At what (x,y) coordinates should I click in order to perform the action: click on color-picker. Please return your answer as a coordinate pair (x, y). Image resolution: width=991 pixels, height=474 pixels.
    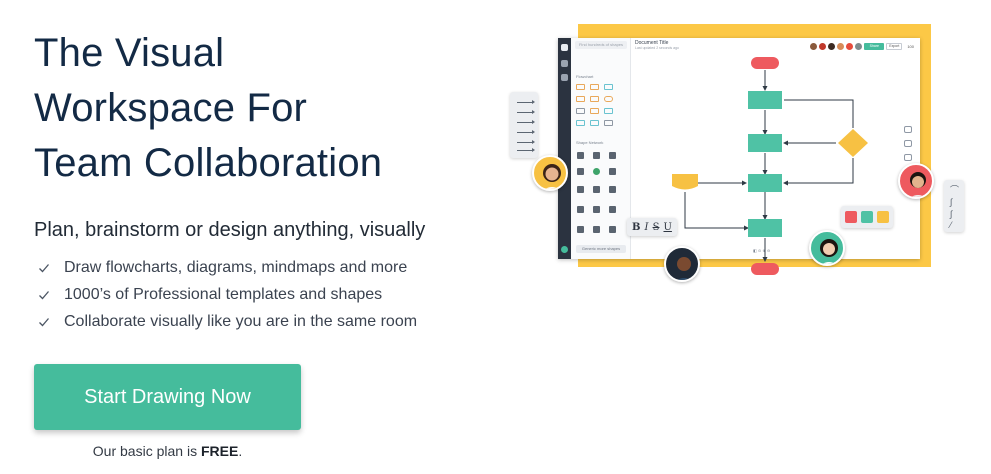
    Looking at the image, I should click on (867, 217).